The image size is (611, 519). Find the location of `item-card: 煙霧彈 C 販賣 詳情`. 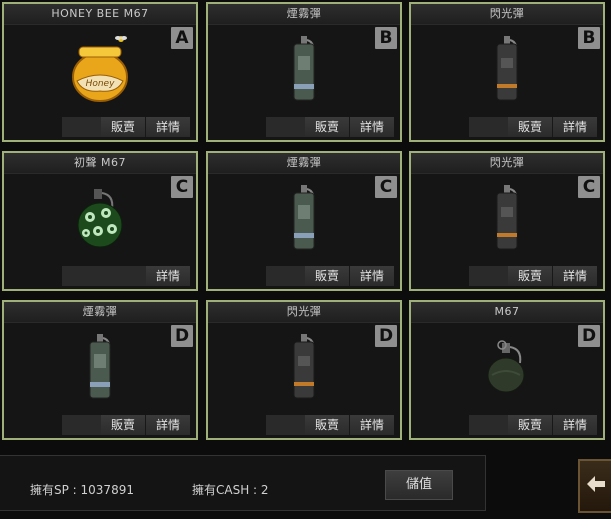

item-card: 煙霧彈 C 販賣 詳情 is located at coordinates (304, 221).